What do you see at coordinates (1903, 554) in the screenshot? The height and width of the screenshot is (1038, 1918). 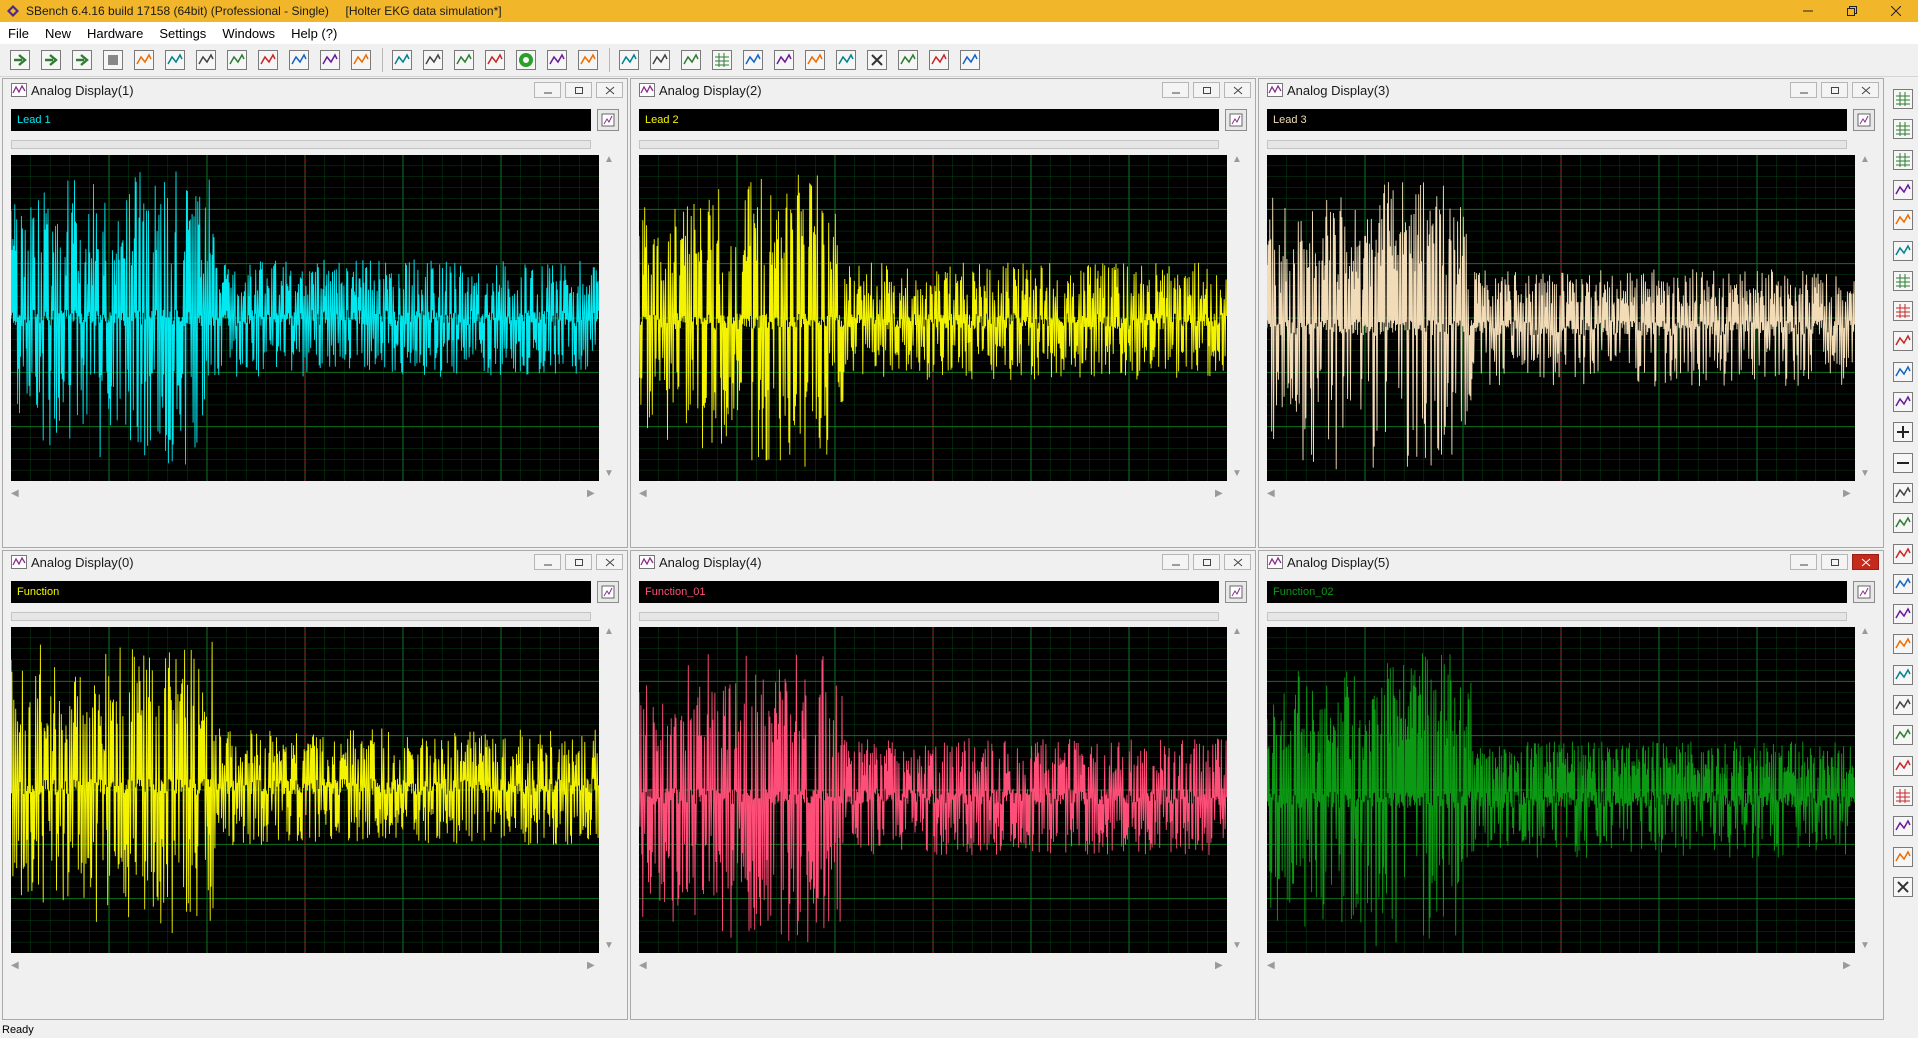 I see `fit-y-button` at bounding box center [1903, 554].